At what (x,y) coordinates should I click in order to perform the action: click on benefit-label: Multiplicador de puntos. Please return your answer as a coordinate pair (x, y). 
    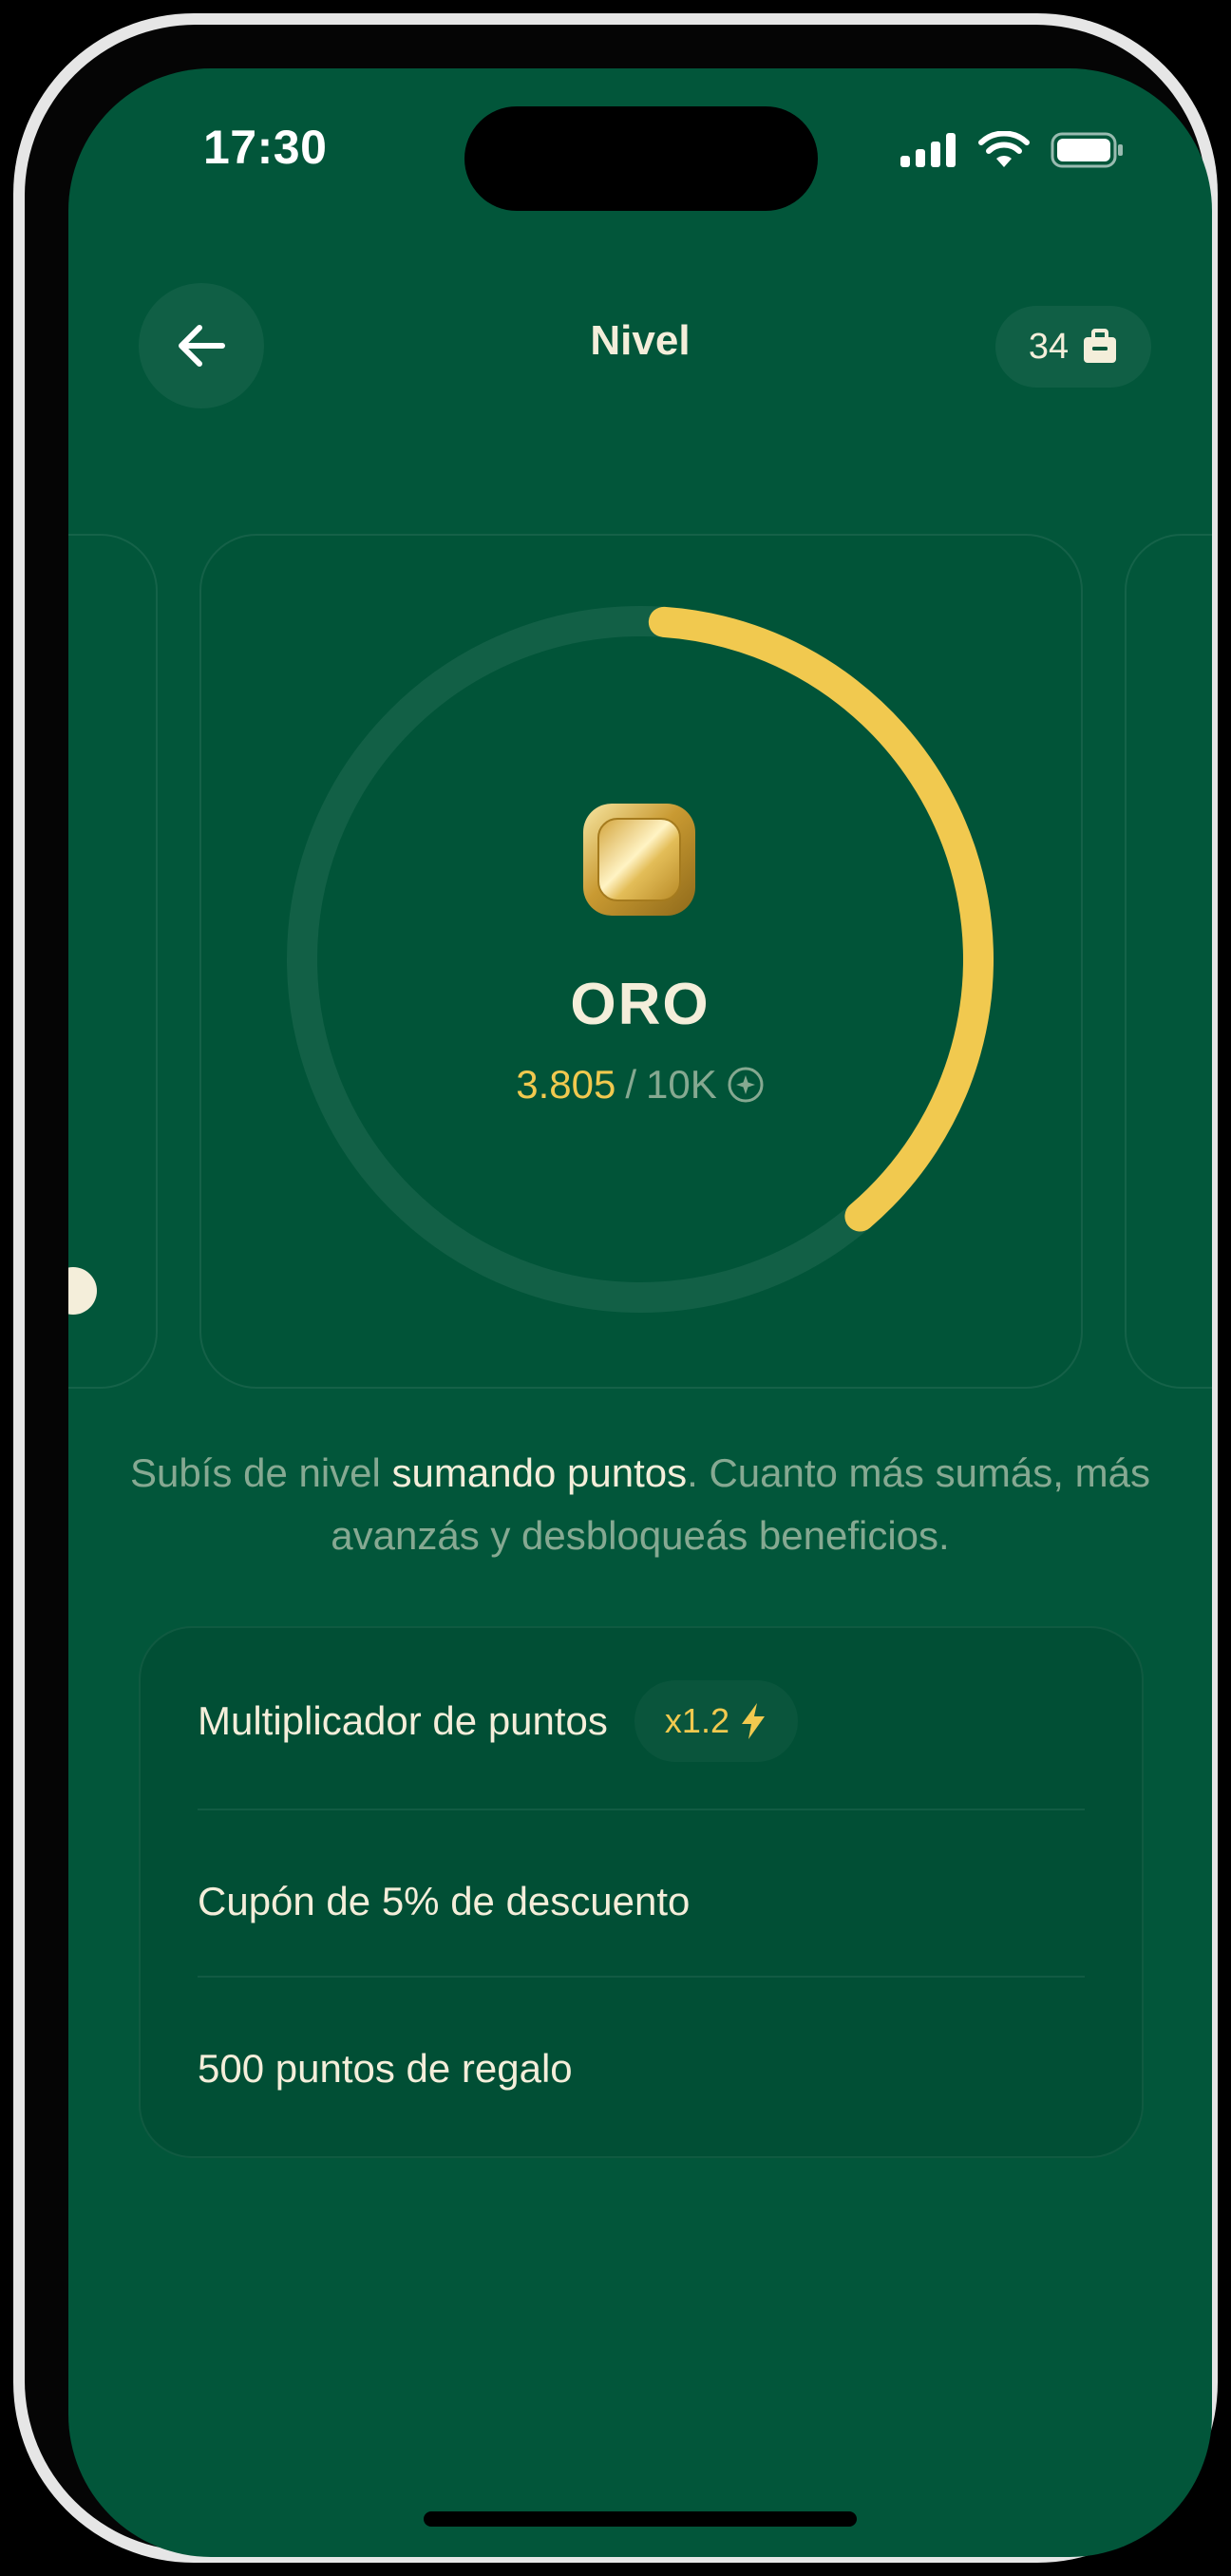
    Looking at the image, I should click on (403, 1720).